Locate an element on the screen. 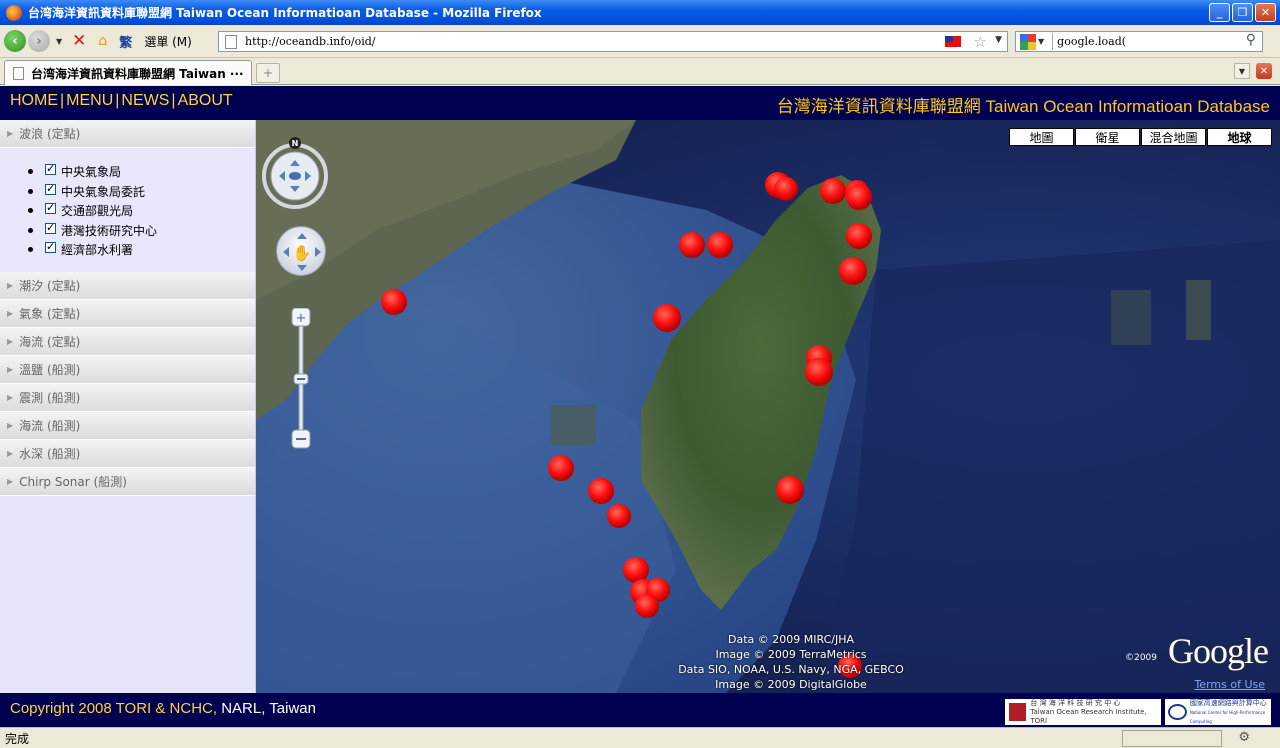 The height and width of the screenshot is (748, 1280). map-type-switcher: 地圖 衛星 混合地圖 地球 is located at coordinates (1140, 137).